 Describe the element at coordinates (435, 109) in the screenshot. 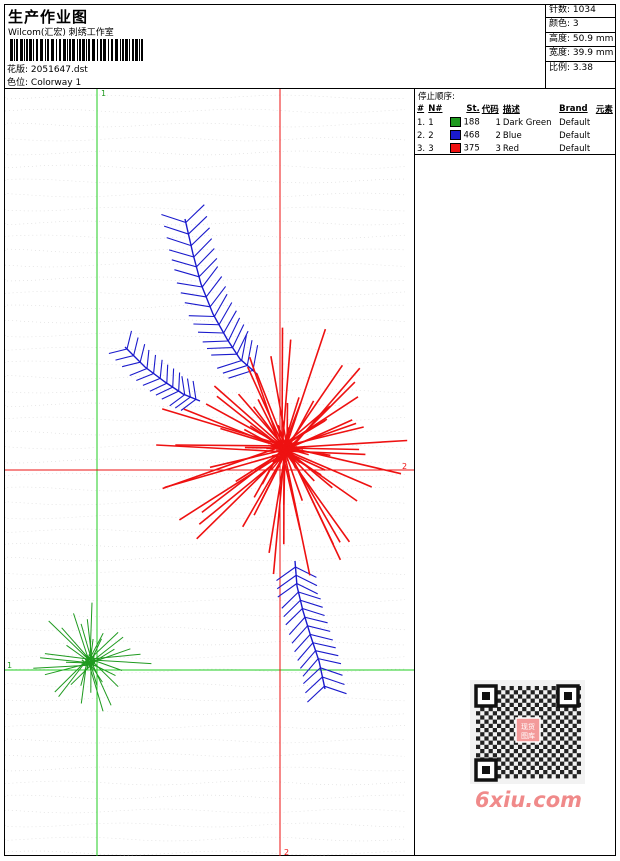

I see `col-number: N#` at that location.